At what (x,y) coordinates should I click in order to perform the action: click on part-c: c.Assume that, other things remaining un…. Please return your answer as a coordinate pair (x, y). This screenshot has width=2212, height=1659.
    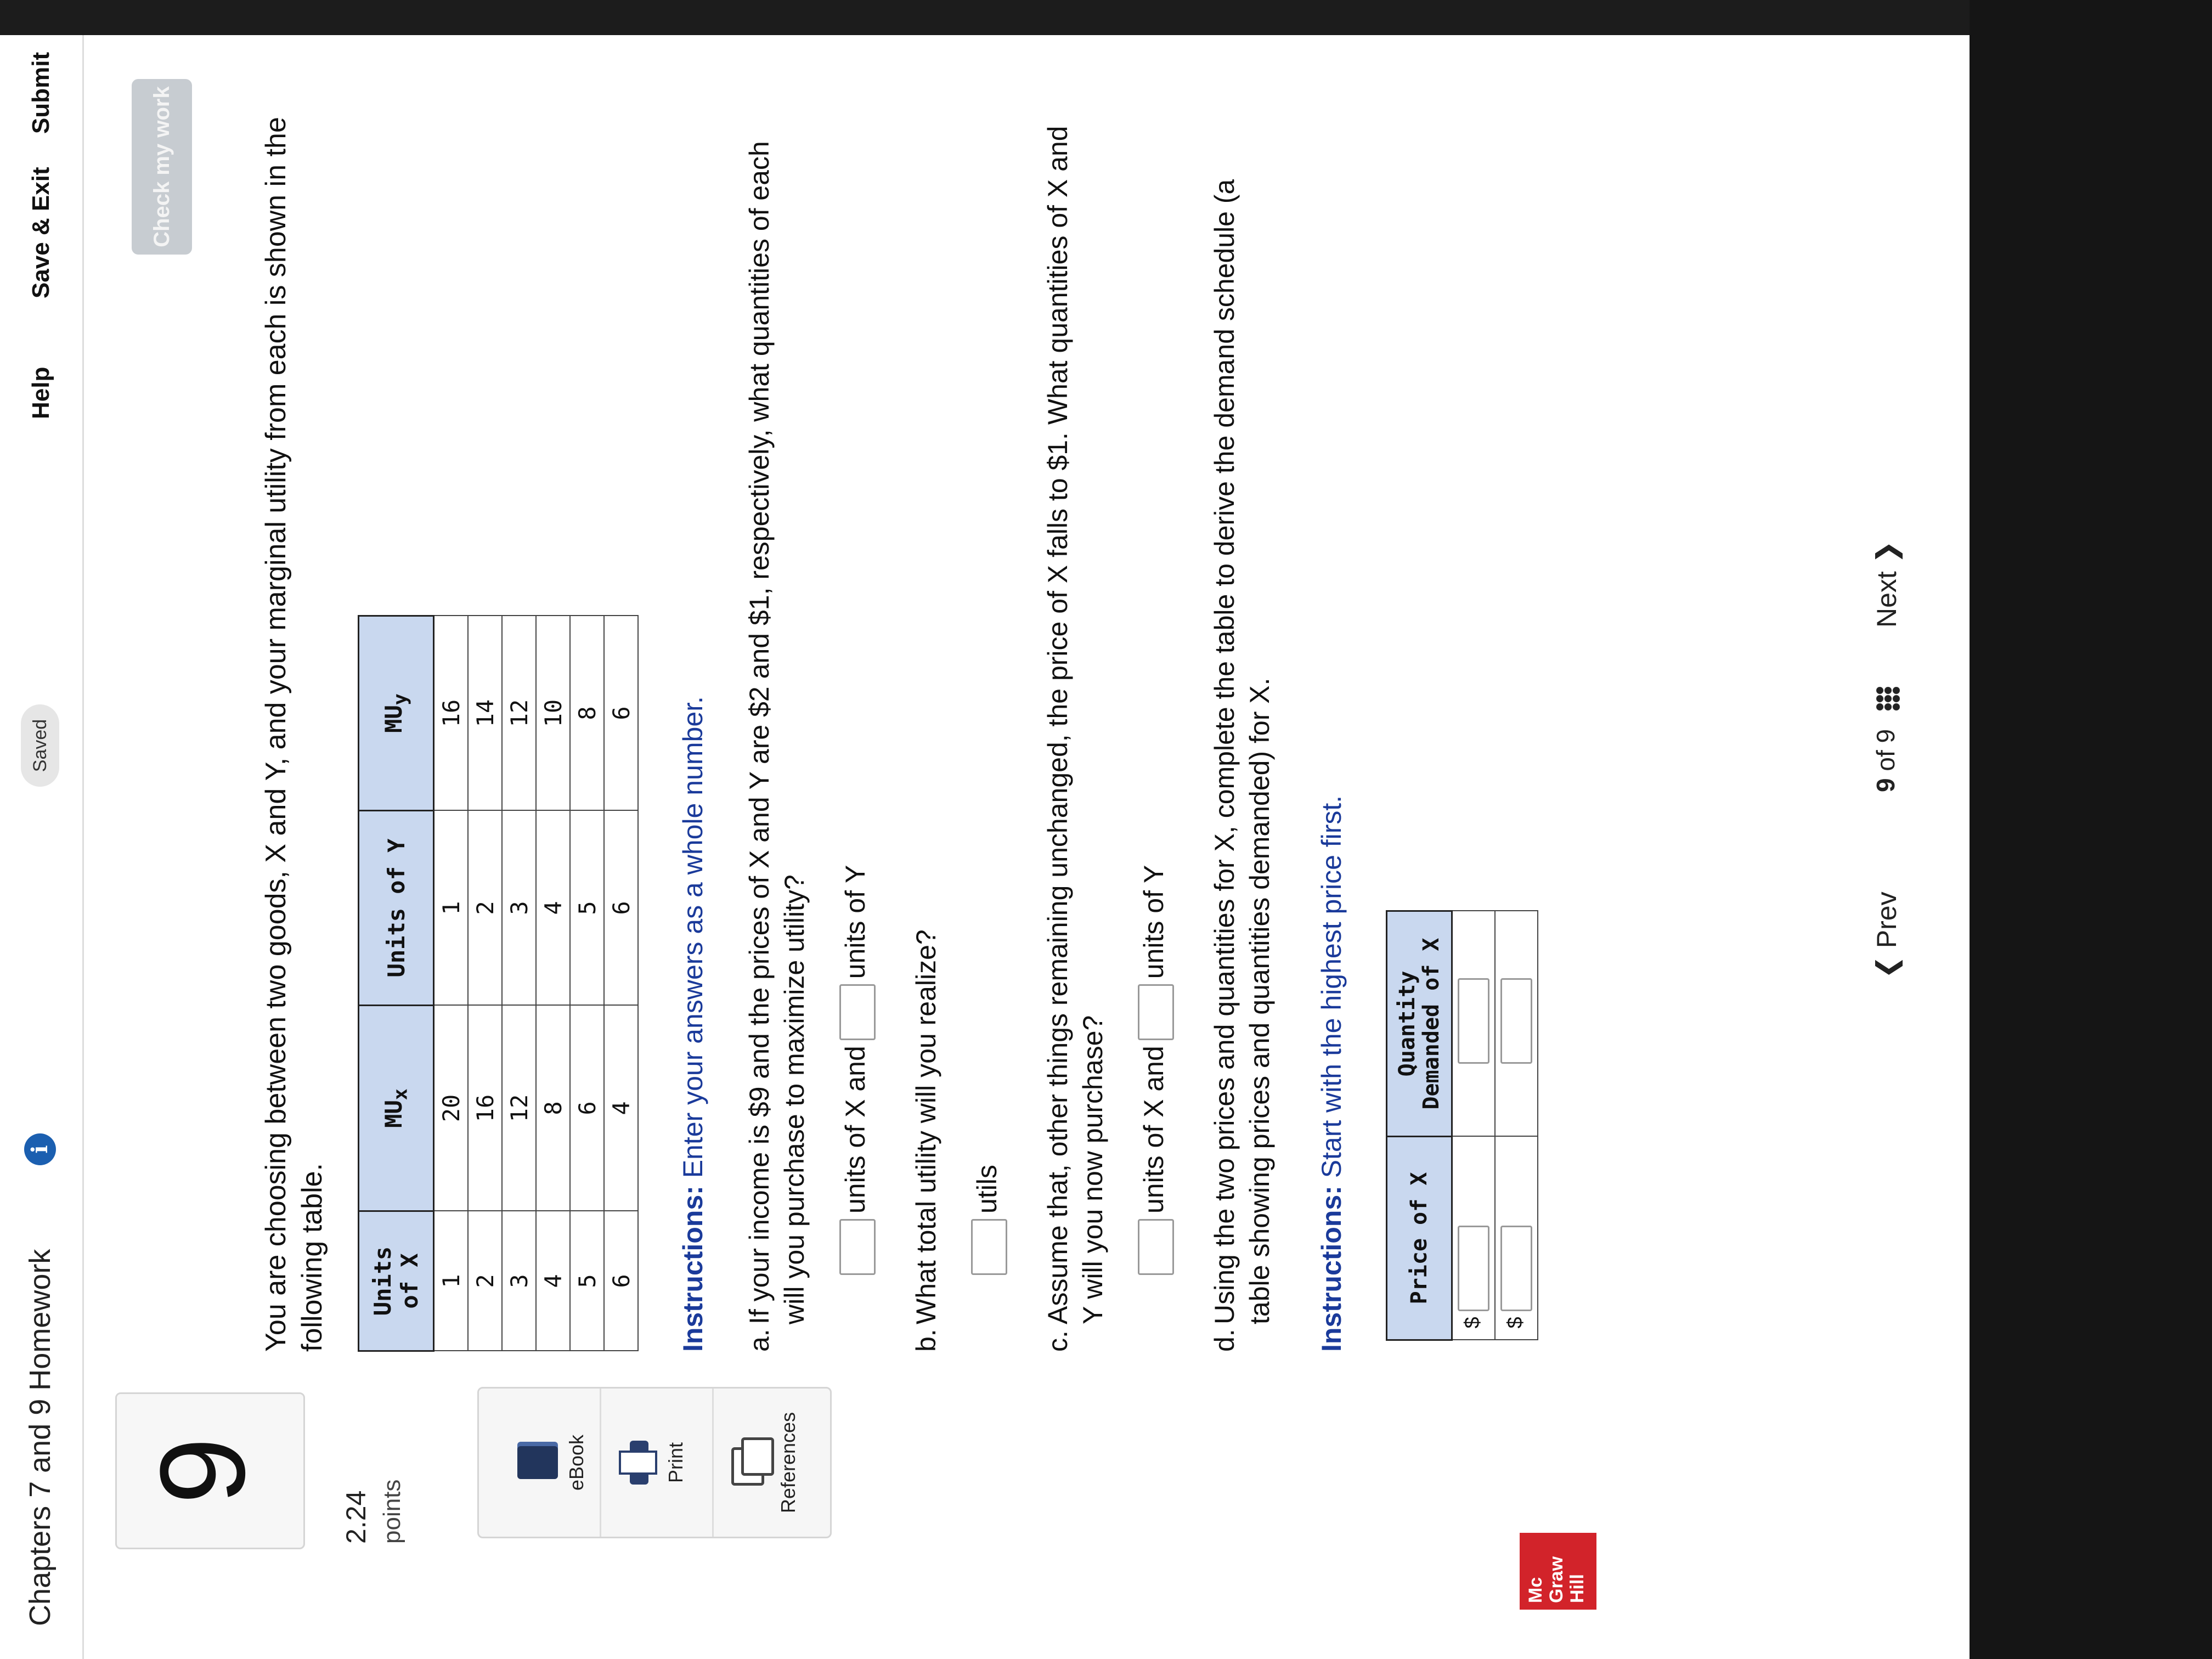
    Looking at the image, I should click on (1075, 739).